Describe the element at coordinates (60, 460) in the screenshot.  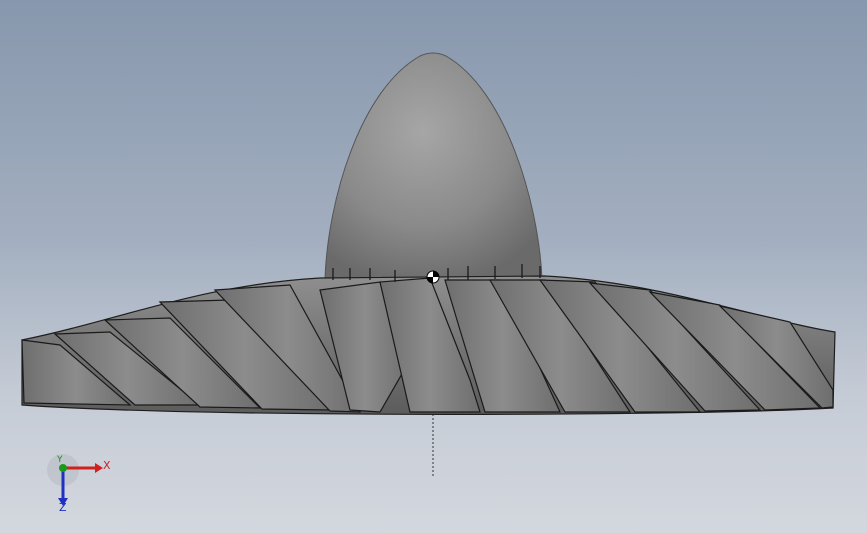
I see `y-axis-label: Y` at that location.